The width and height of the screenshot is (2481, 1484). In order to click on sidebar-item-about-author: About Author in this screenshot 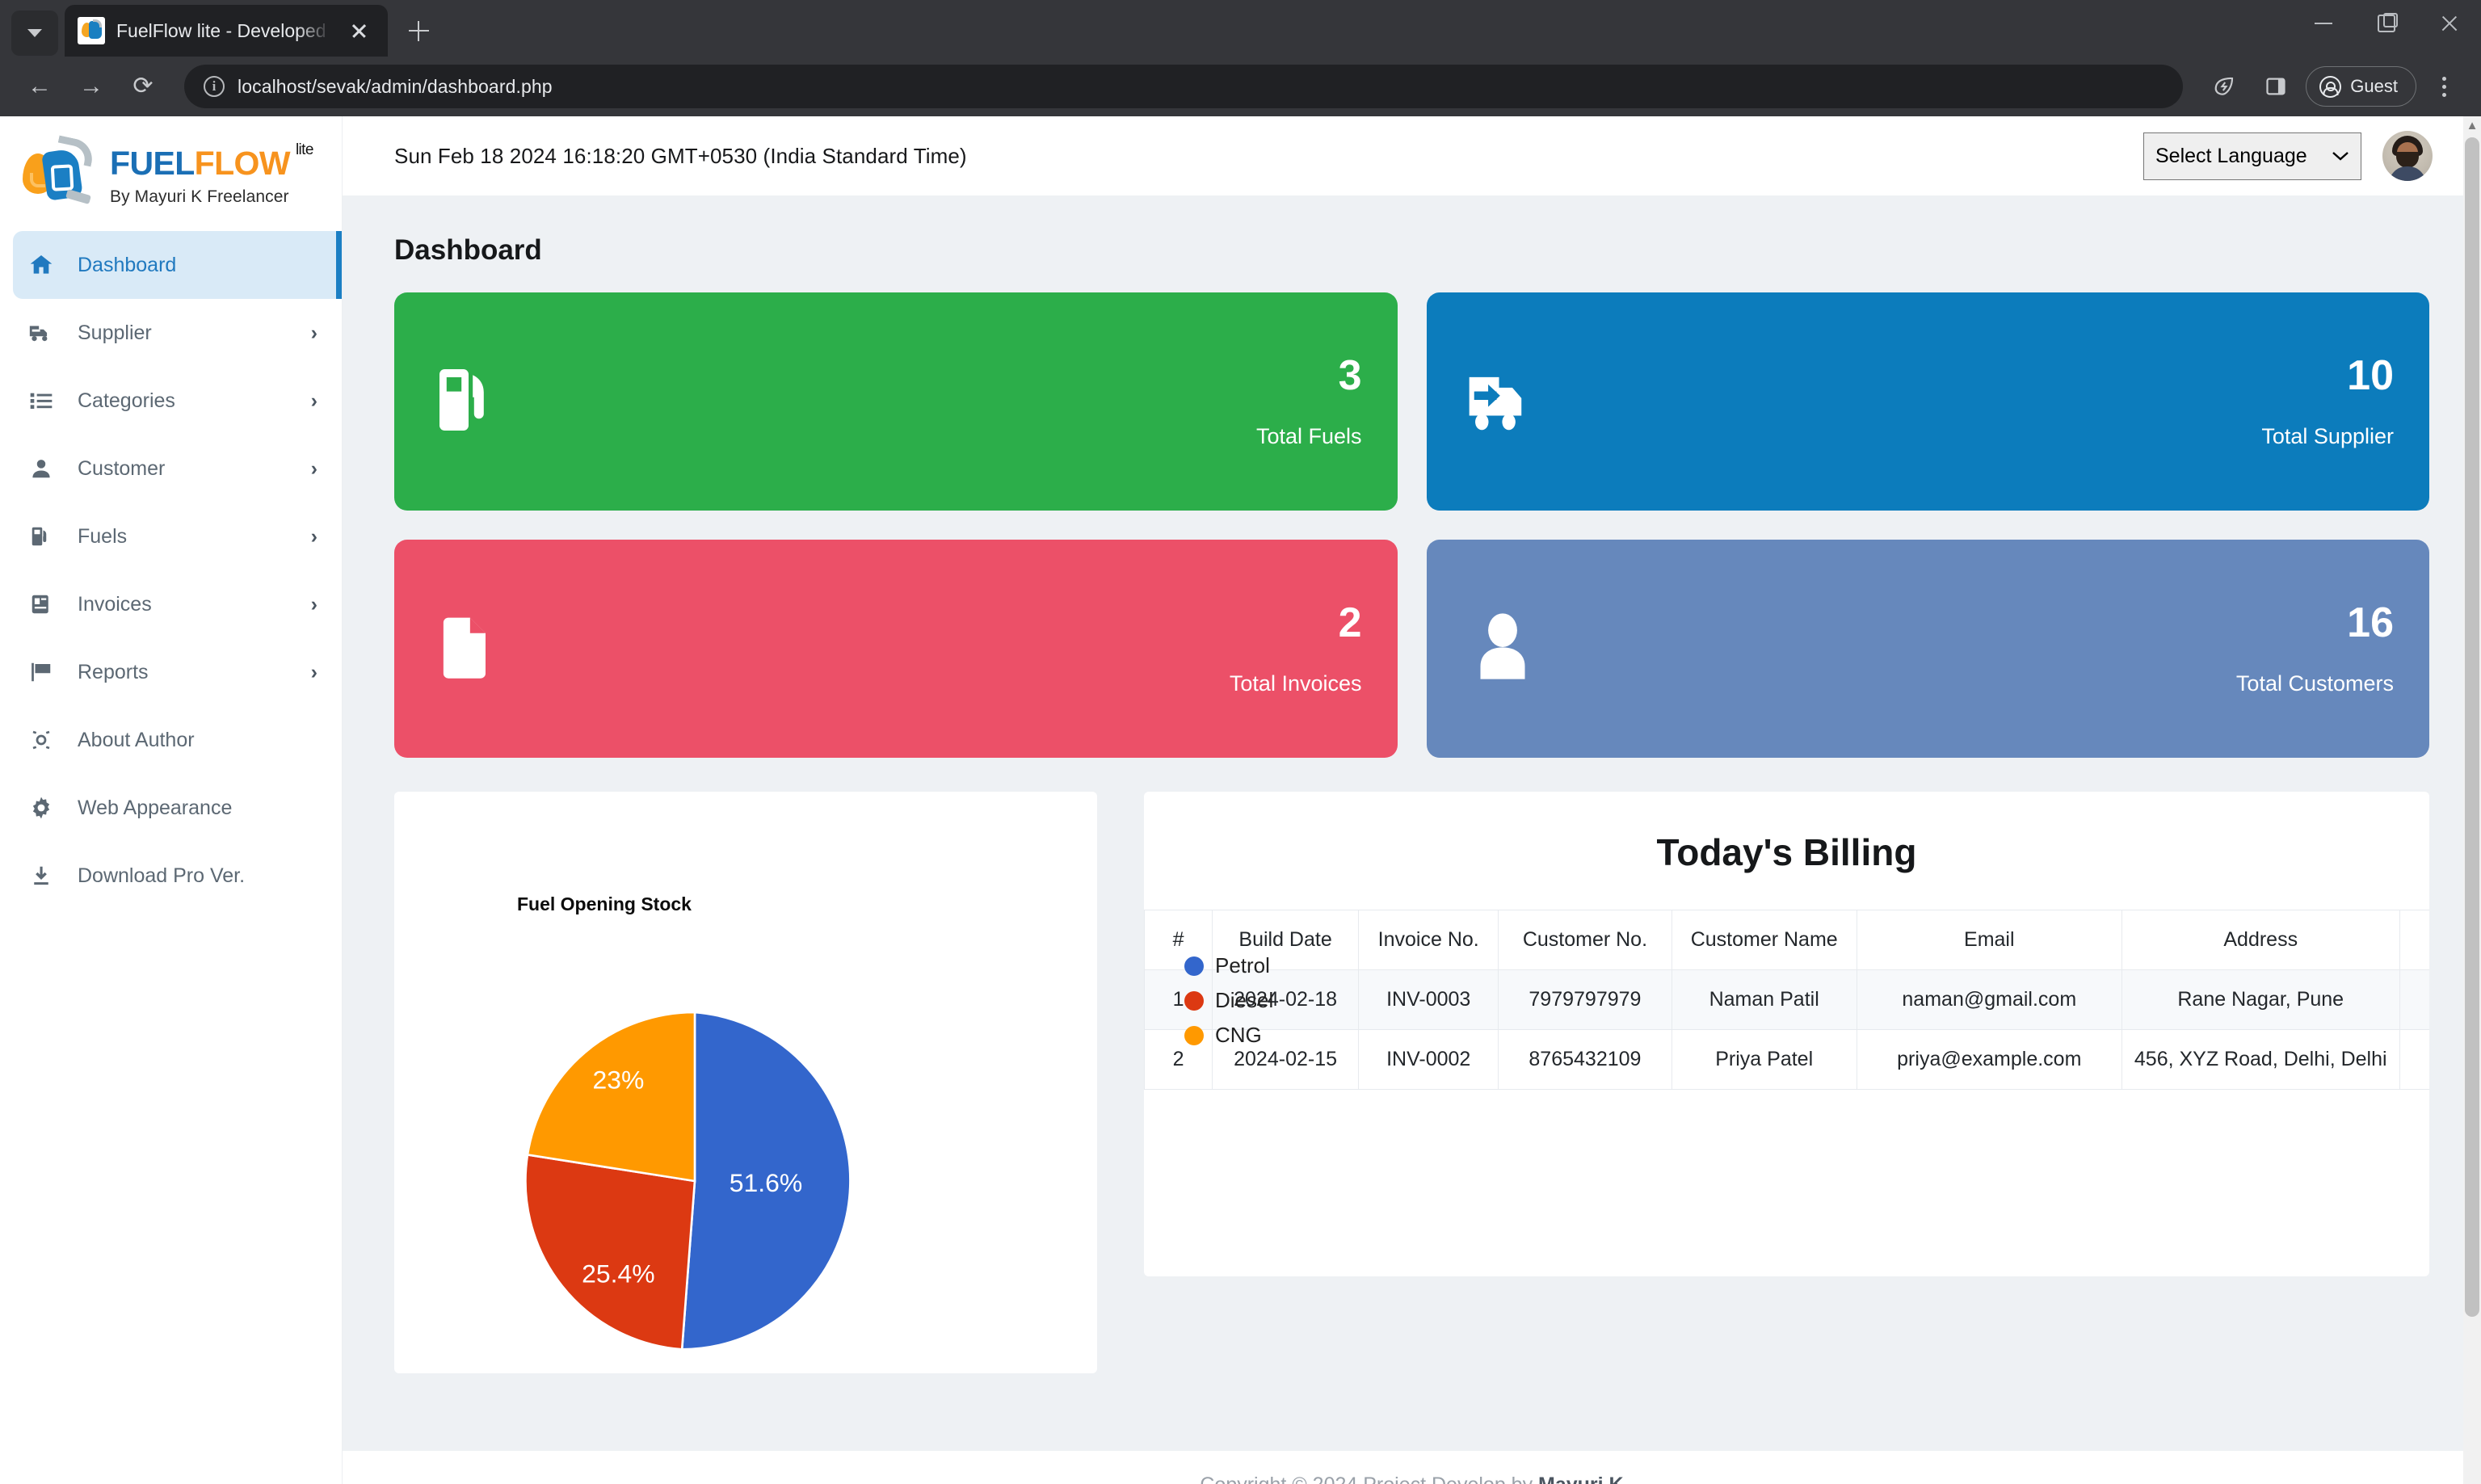, I will do `click(171, 740)`.